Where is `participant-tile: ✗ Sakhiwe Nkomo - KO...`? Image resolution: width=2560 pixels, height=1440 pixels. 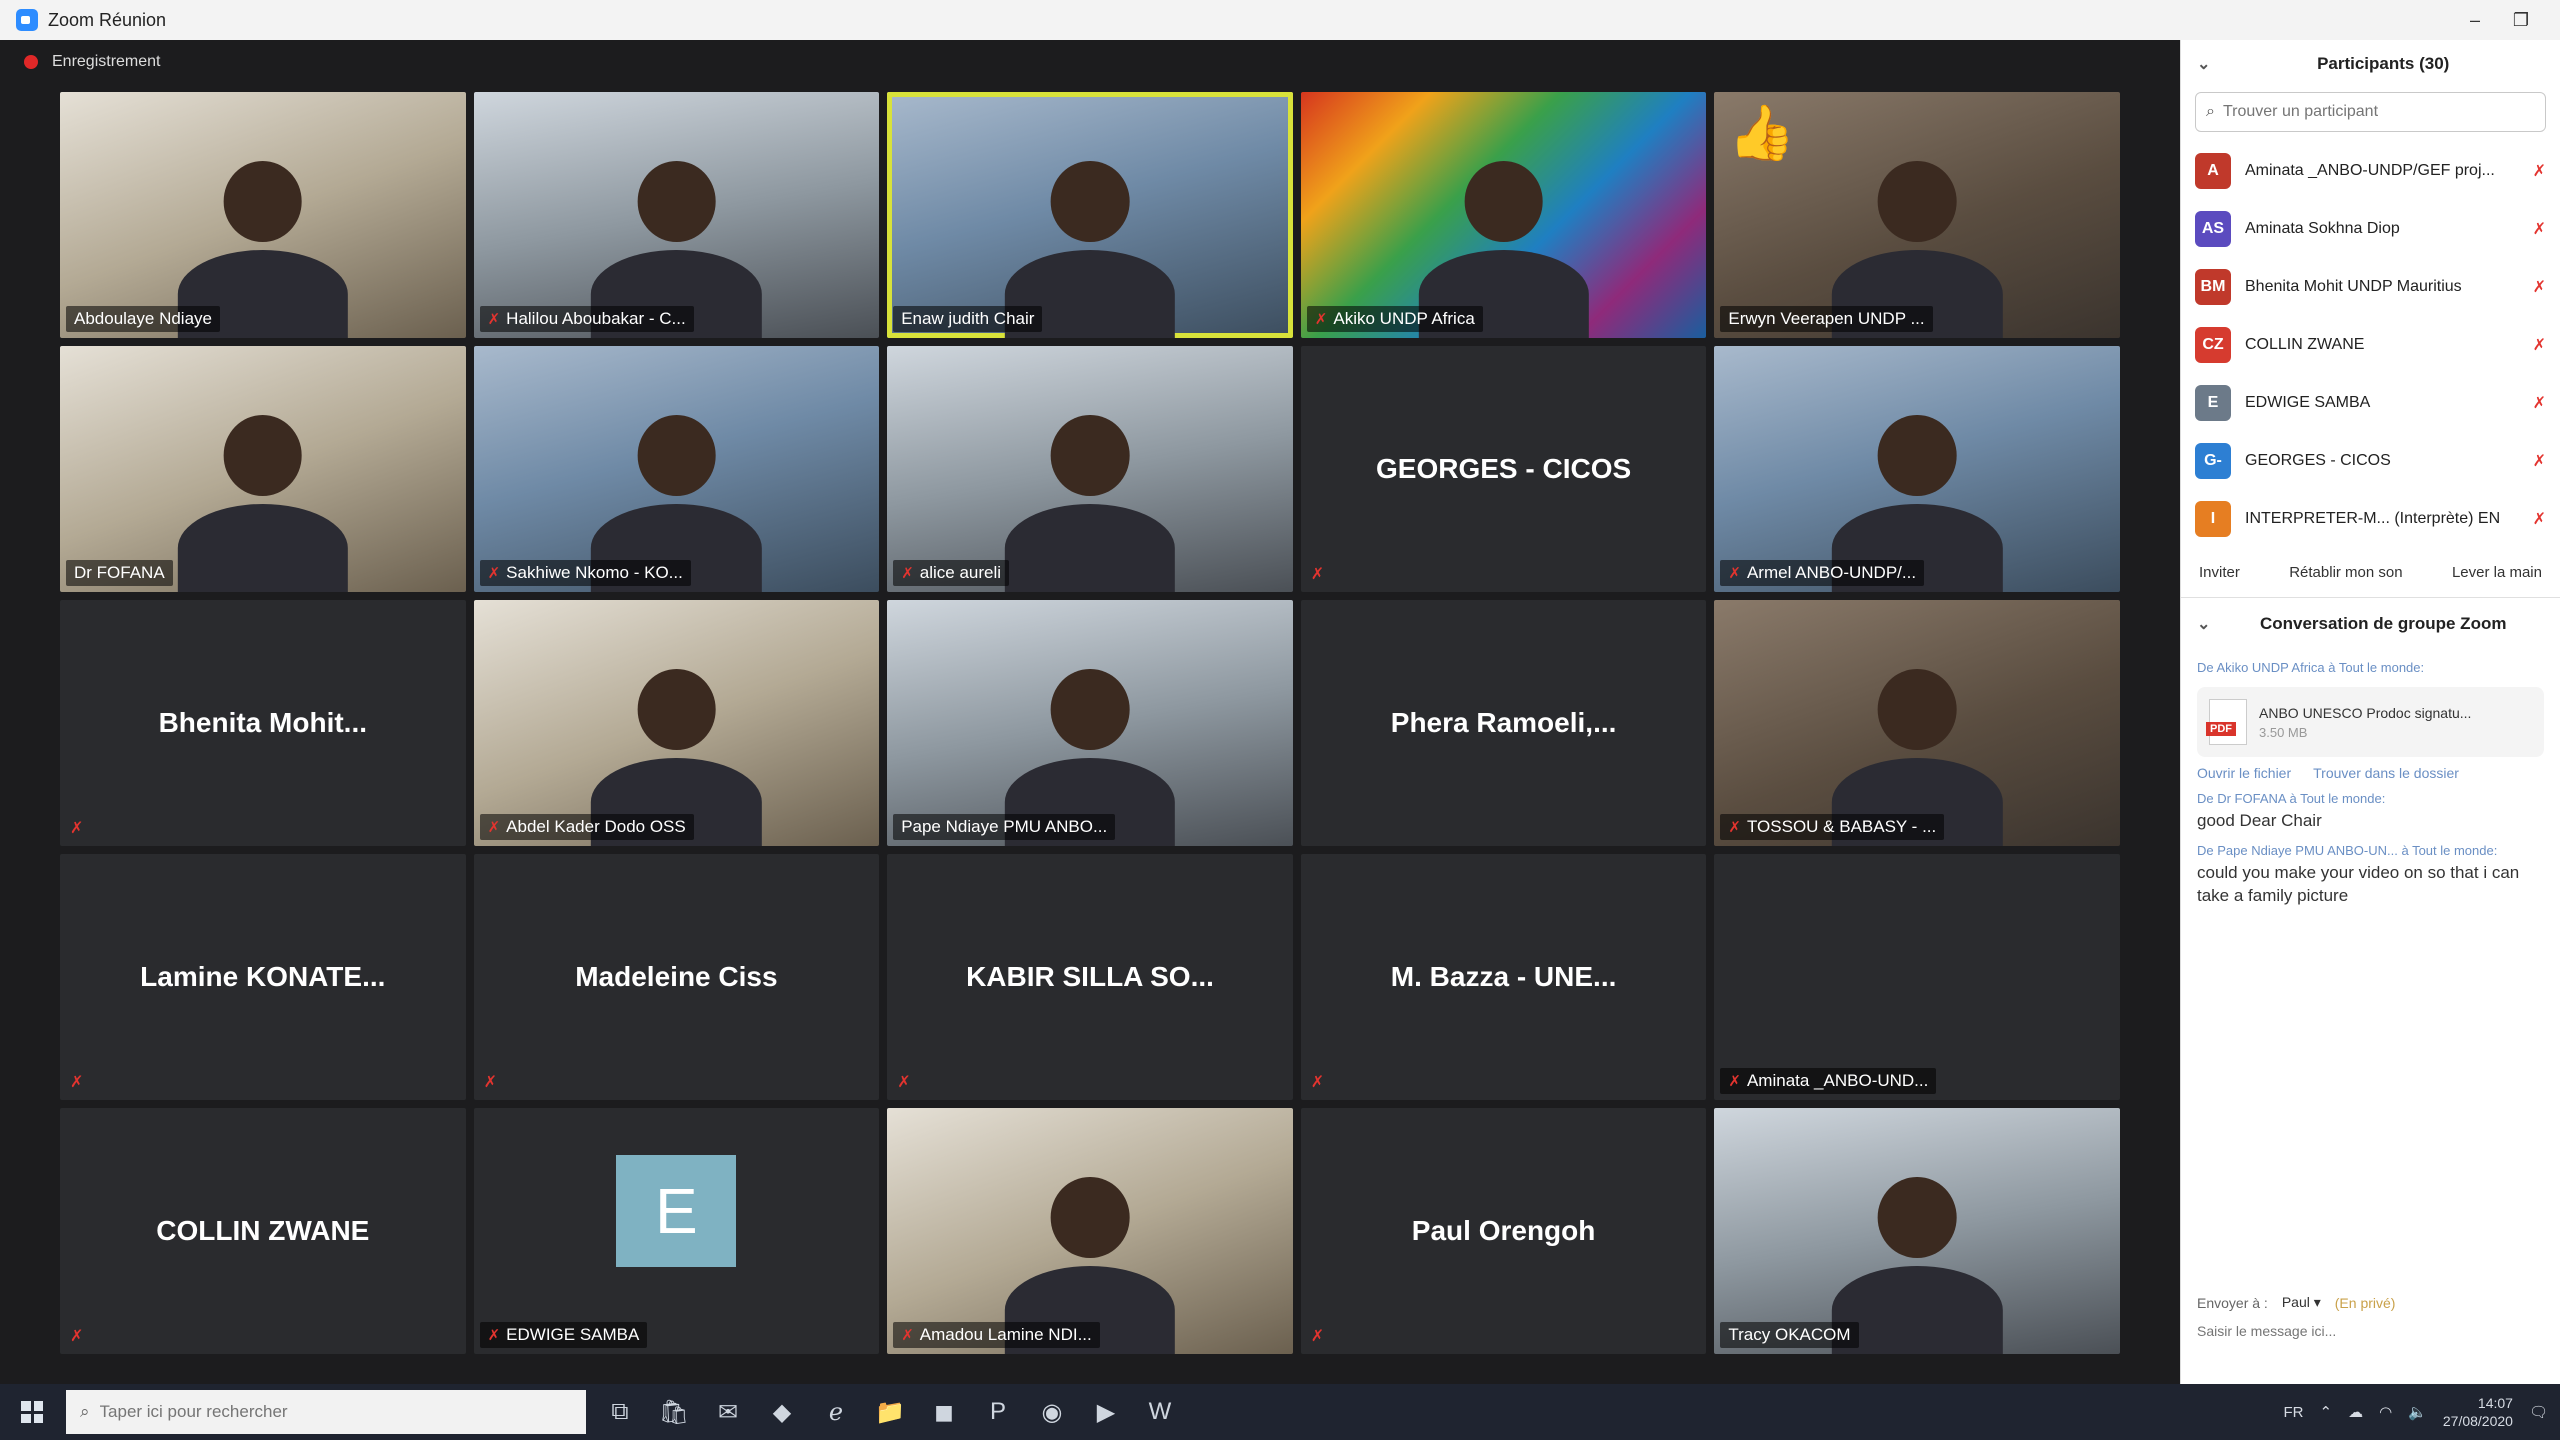
participant-tile: ✗ Sakhiwe Nkomo - KO... is located at coordinates (676, 469).